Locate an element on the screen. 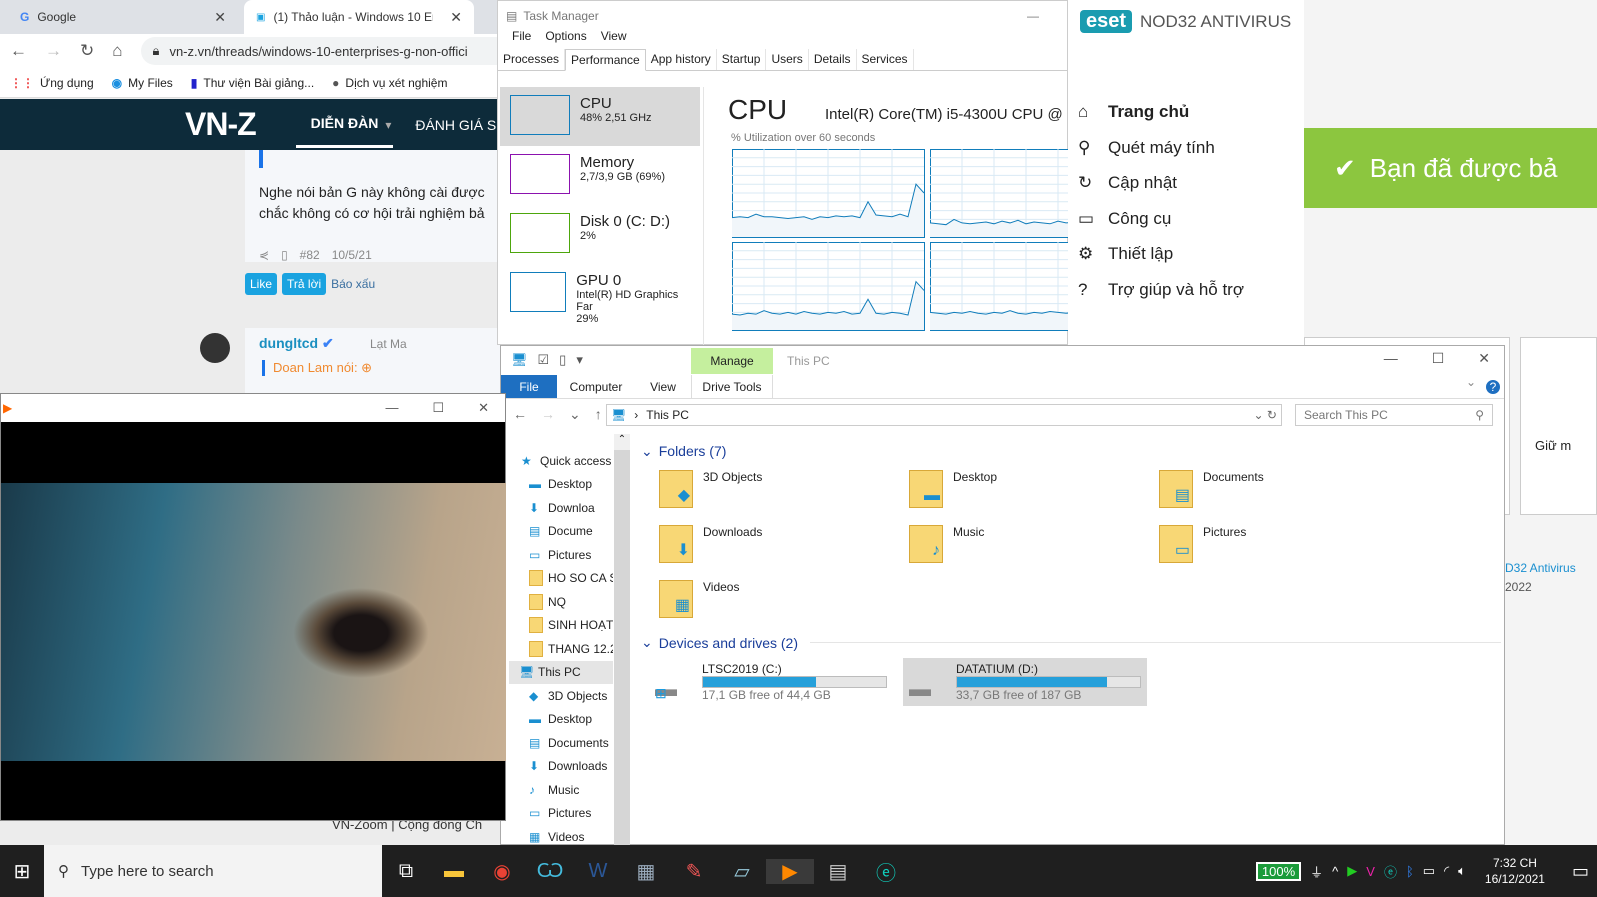  product-link: D32 Antivirus is located at coordinates (1540, 568).